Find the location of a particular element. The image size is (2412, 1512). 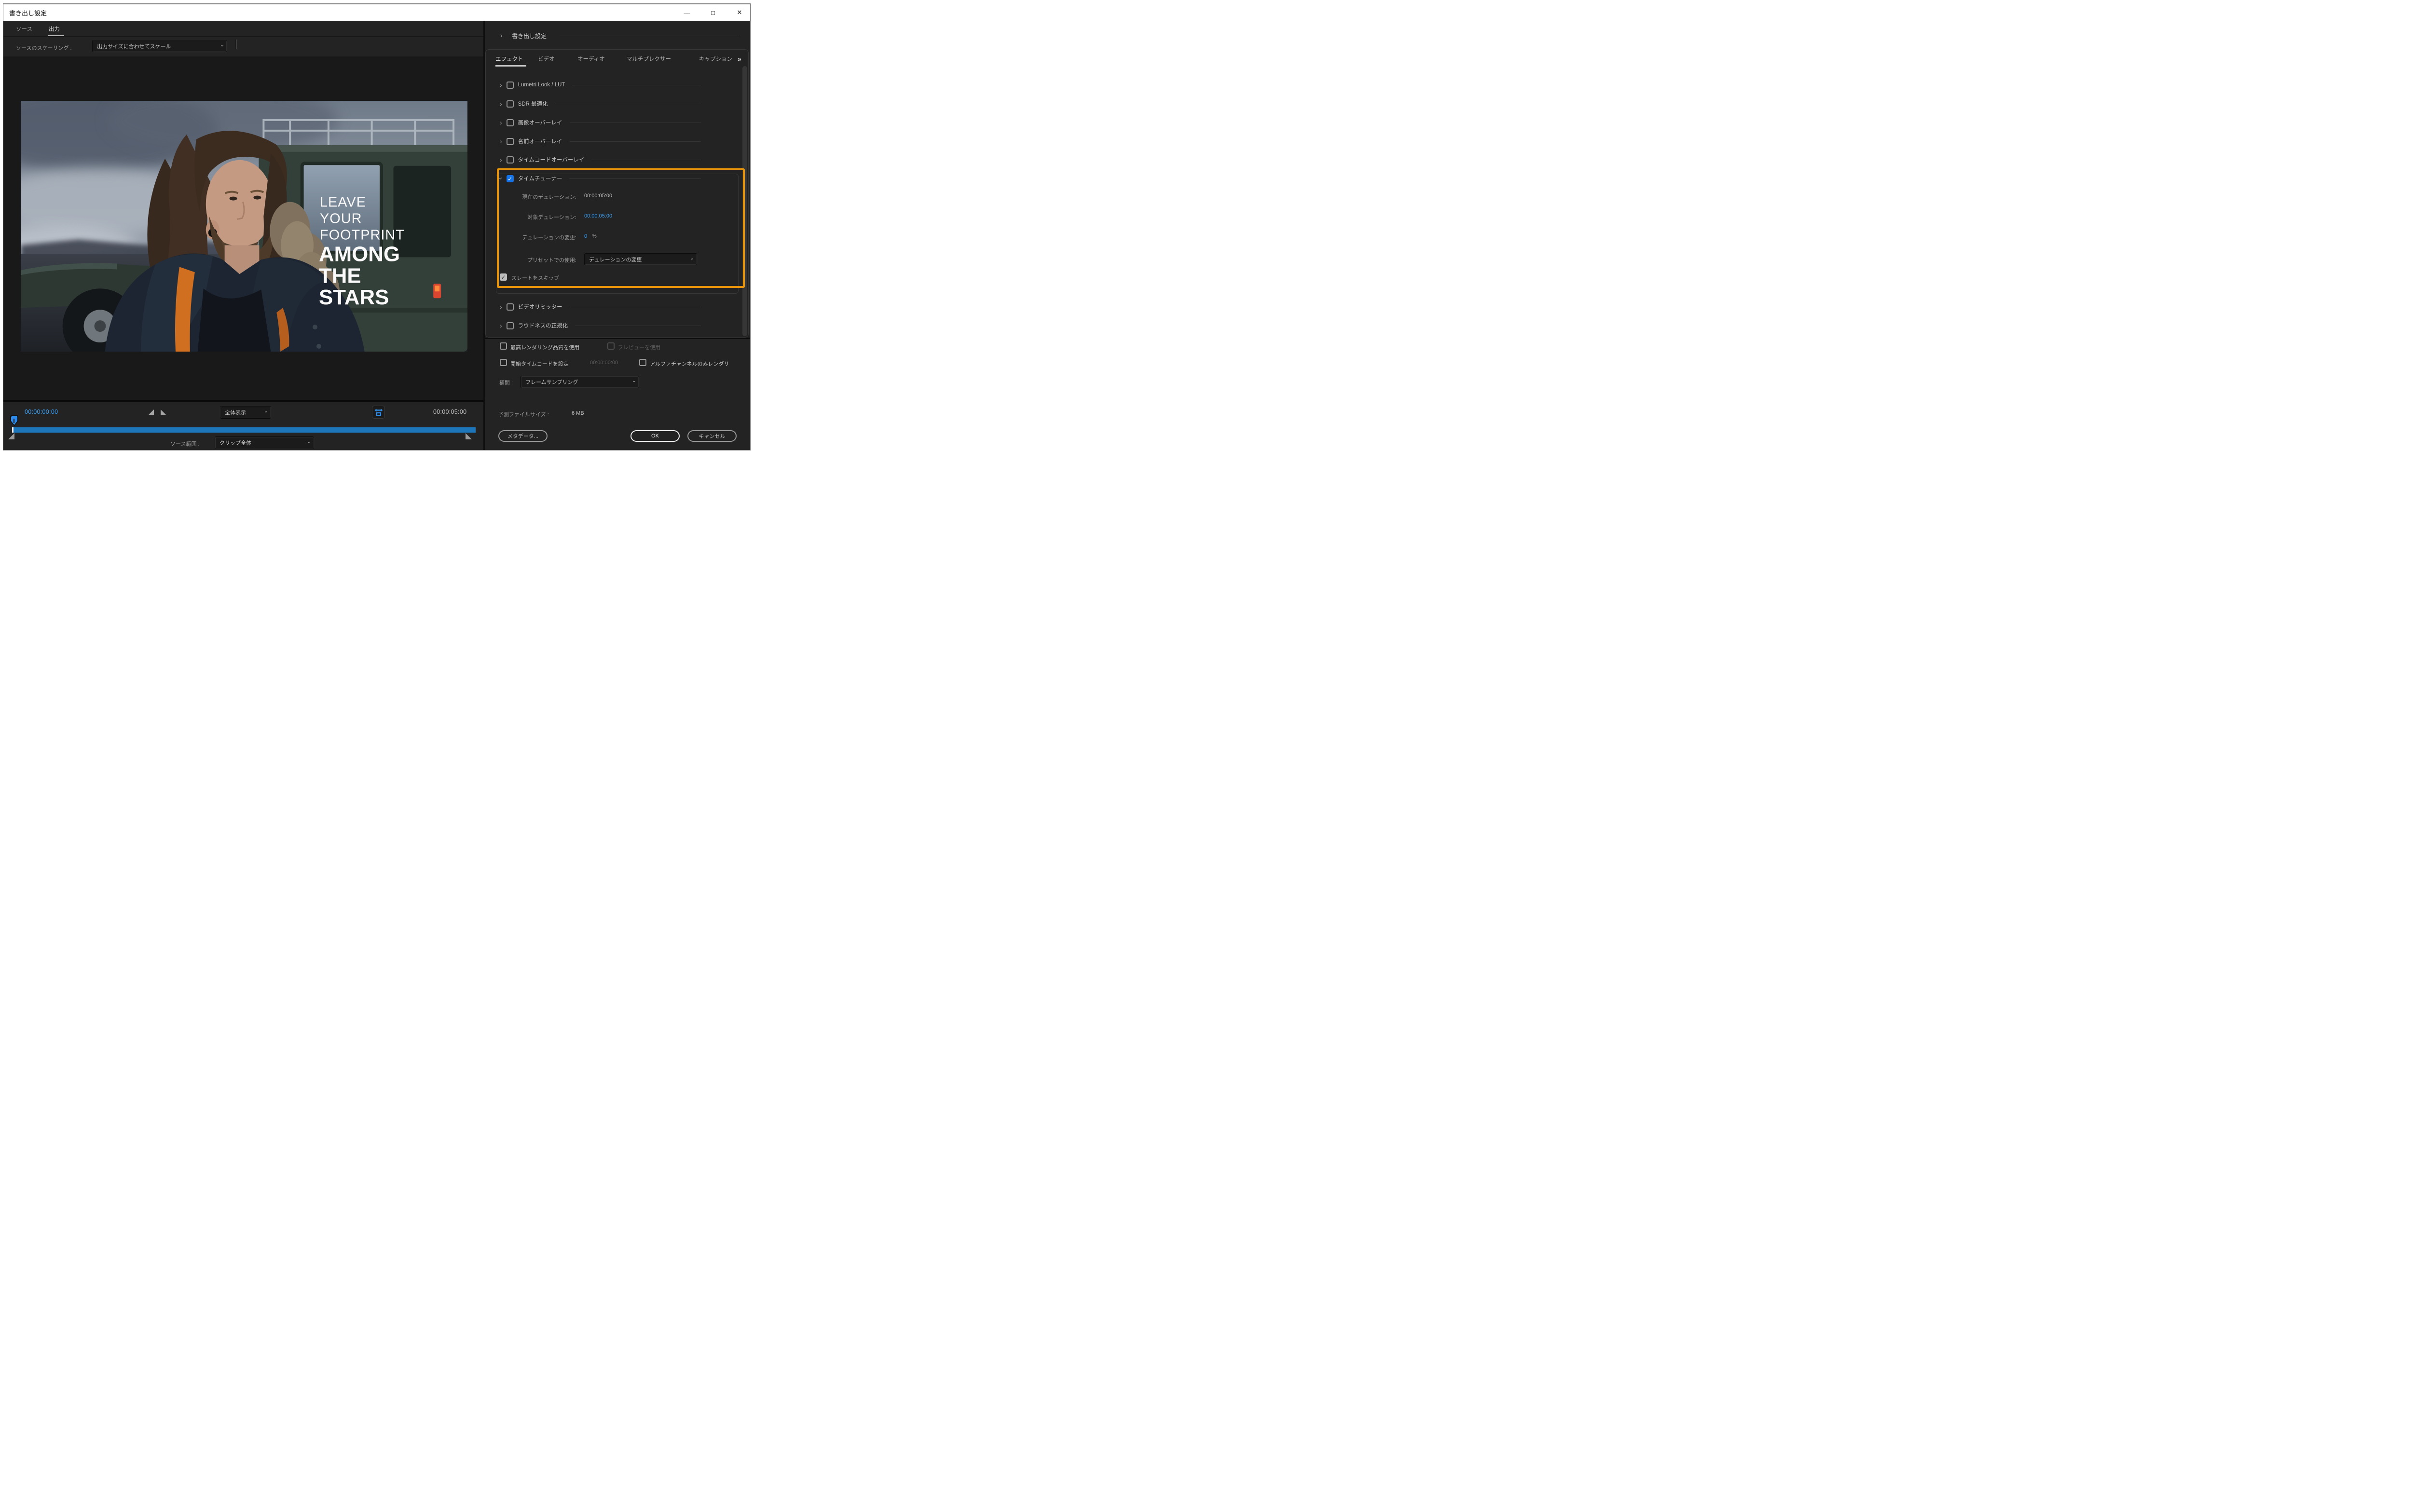

source-range-label: ソース範囲 : is located at coordinates (185, 444).